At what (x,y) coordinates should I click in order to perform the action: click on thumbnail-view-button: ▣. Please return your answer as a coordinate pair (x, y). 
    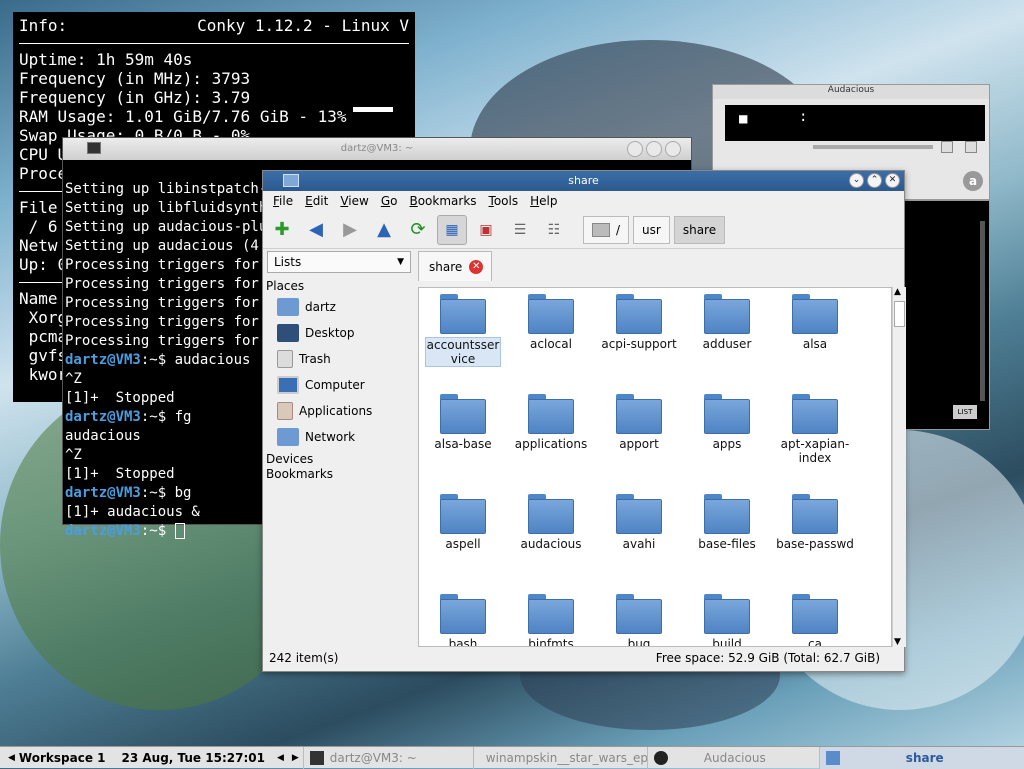
    Looking at the image, I should click on (486, 230).